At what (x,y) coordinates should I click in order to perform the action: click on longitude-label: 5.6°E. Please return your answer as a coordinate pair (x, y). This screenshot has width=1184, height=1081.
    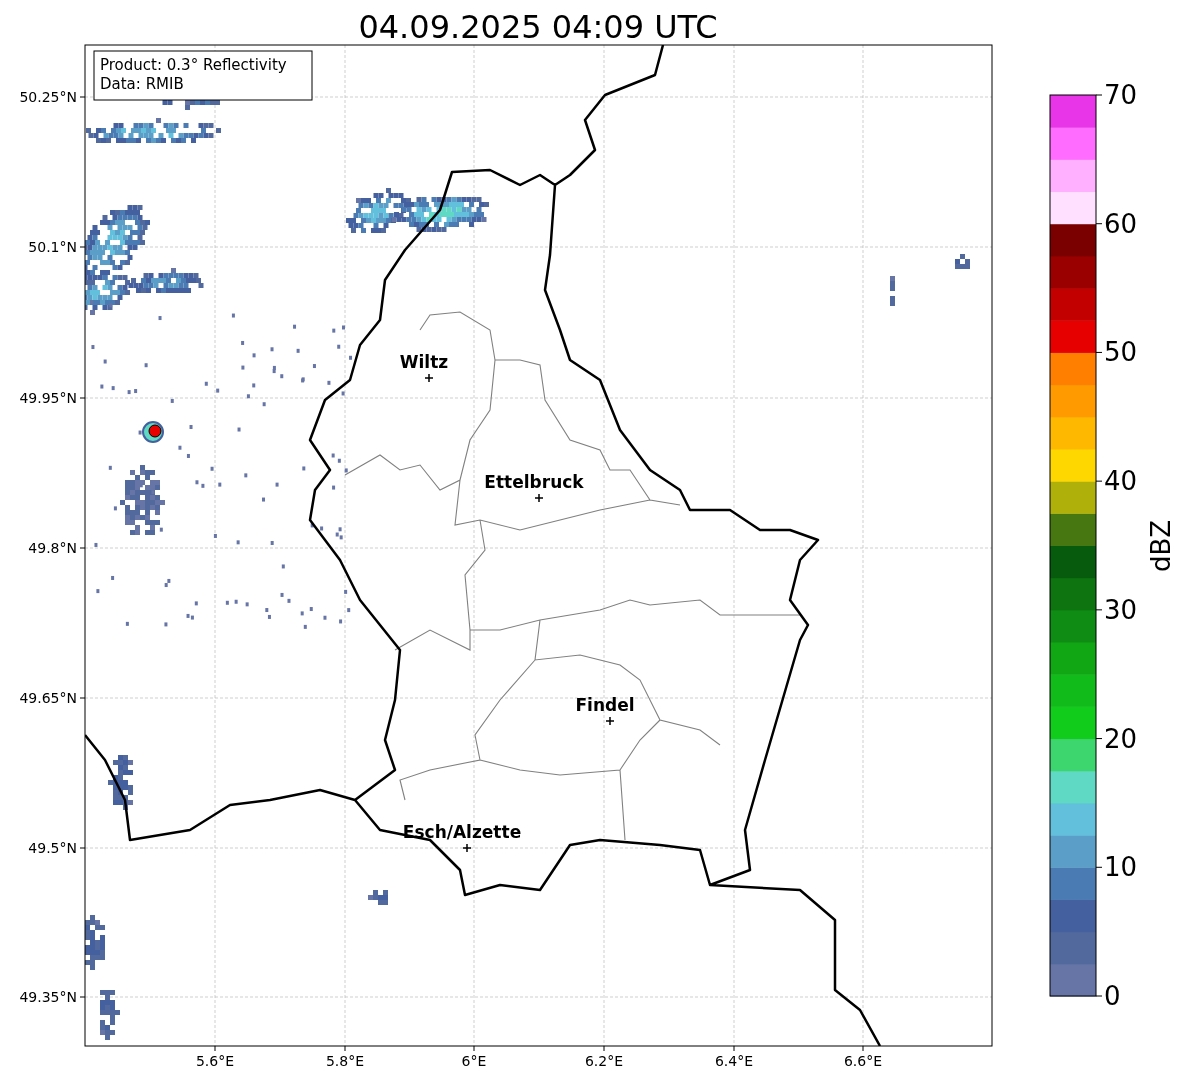
    Looking at the image, I should click on (215, 1061).